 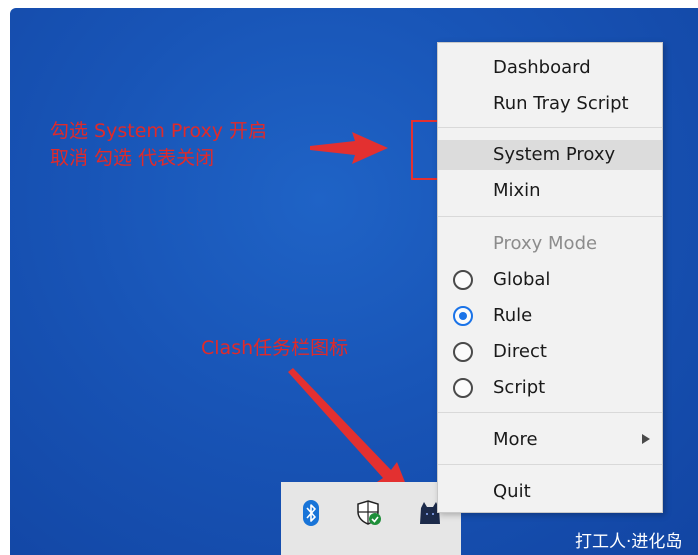 I want to click on proxy-mode-header: Proxy Mode, so click(x=545, y=243).